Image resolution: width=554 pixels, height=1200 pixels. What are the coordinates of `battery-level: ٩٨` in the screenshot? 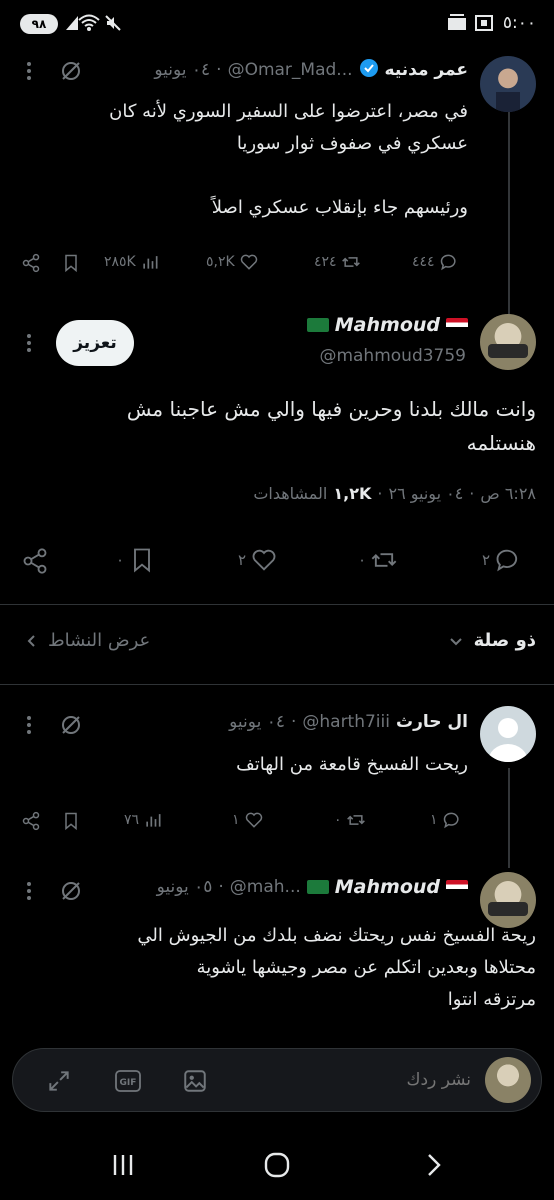 It's located at (39, 24).